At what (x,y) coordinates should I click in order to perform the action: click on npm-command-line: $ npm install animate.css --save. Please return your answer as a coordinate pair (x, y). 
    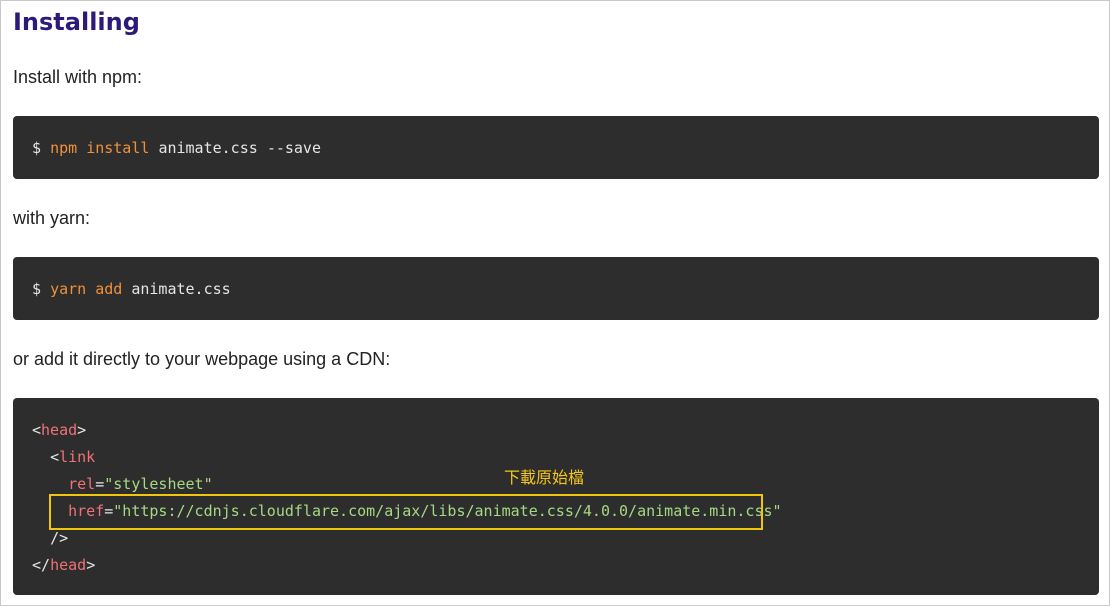
    Looking at the image, I should click on (176, 148).